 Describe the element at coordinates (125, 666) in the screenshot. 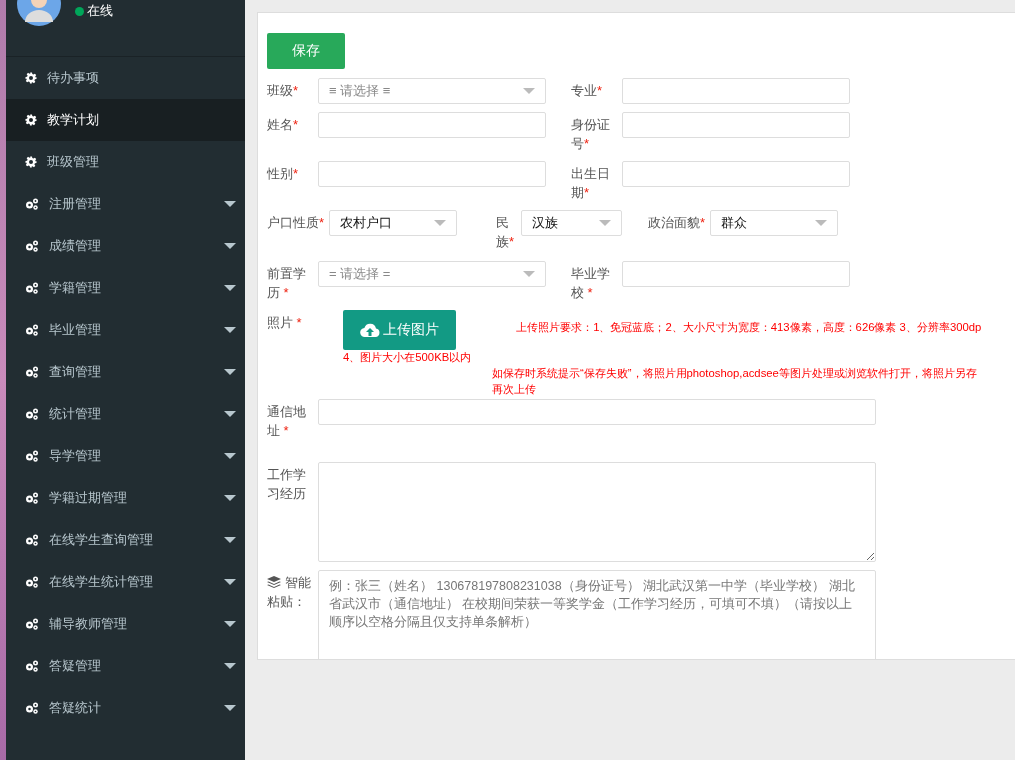

I see `menu-item: 答疑管理` at that location.